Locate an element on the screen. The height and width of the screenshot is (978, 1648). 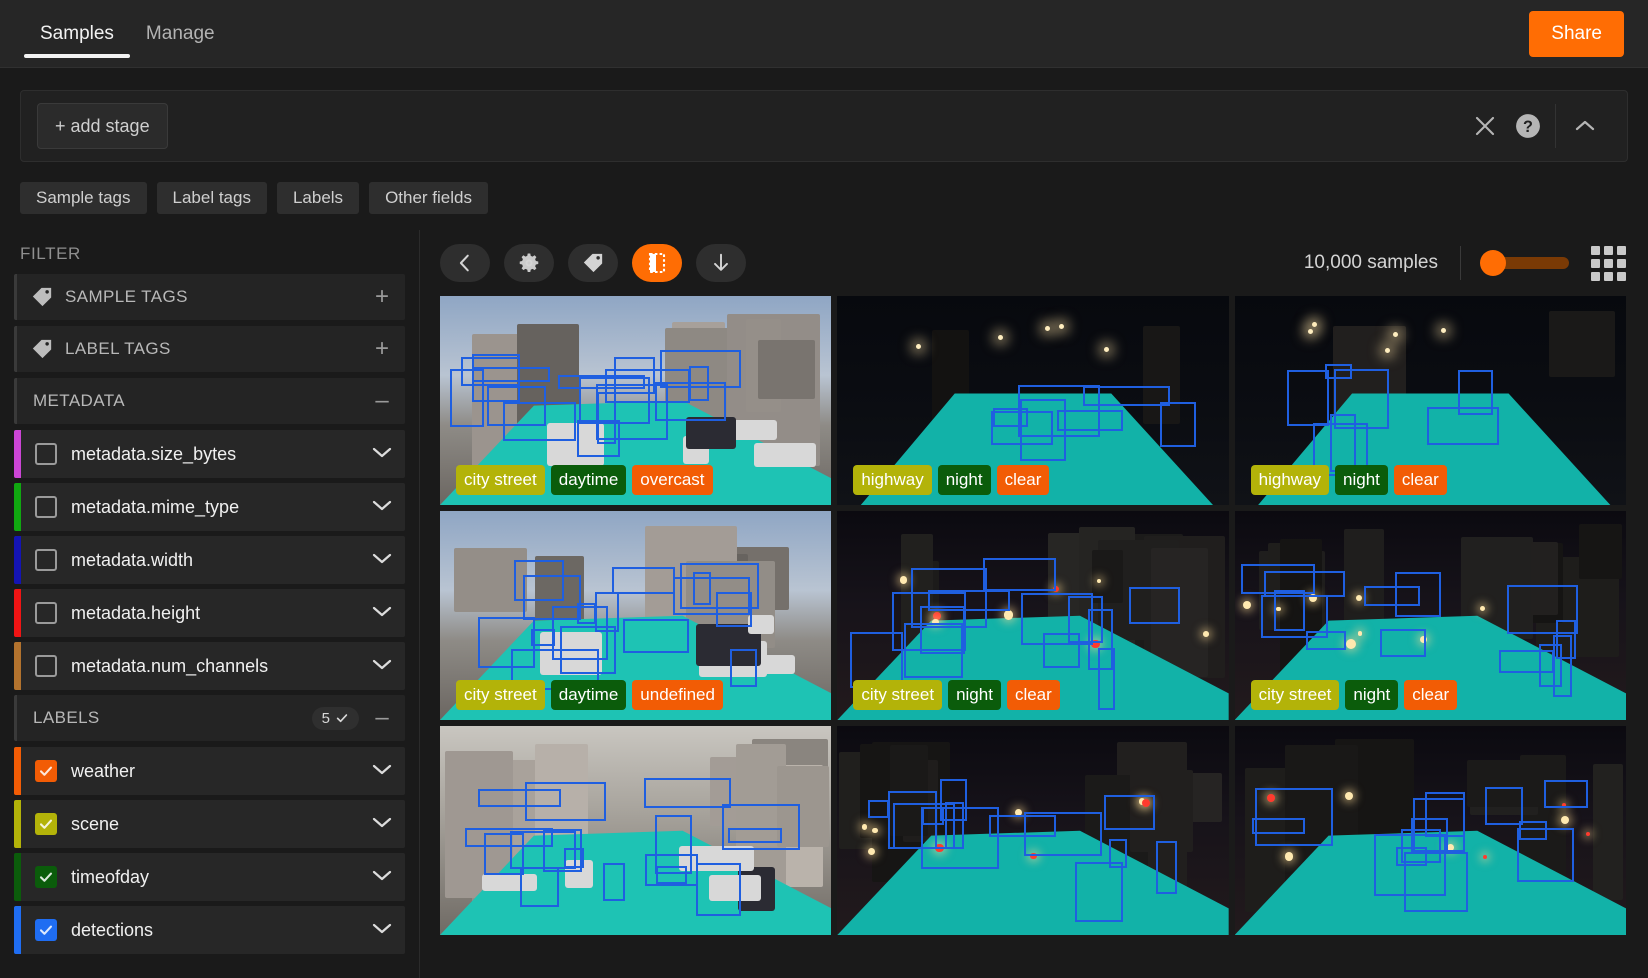
tab-manage: Manage is located at coordinates (180, 34).